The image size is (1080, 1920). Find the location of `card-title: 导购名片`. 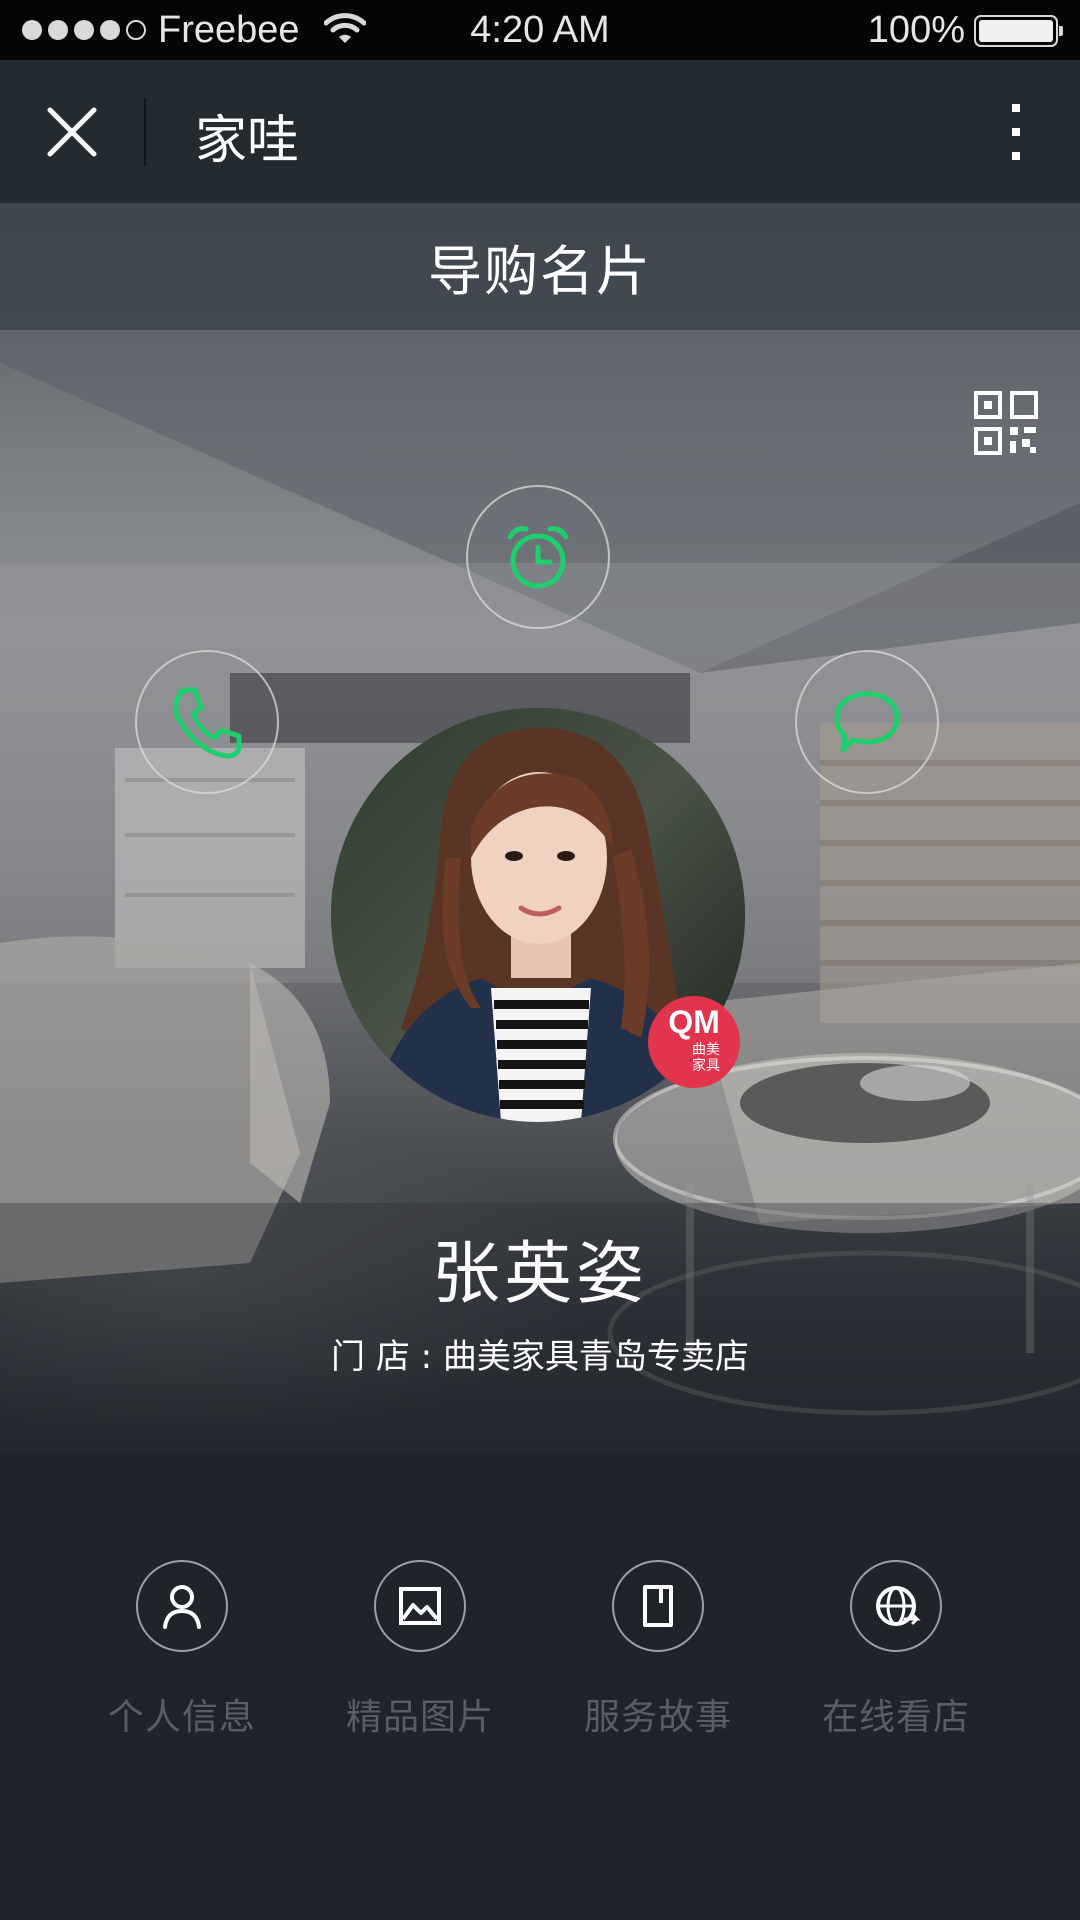

card-title: 导购名片 is located at coordinates (540, 271).